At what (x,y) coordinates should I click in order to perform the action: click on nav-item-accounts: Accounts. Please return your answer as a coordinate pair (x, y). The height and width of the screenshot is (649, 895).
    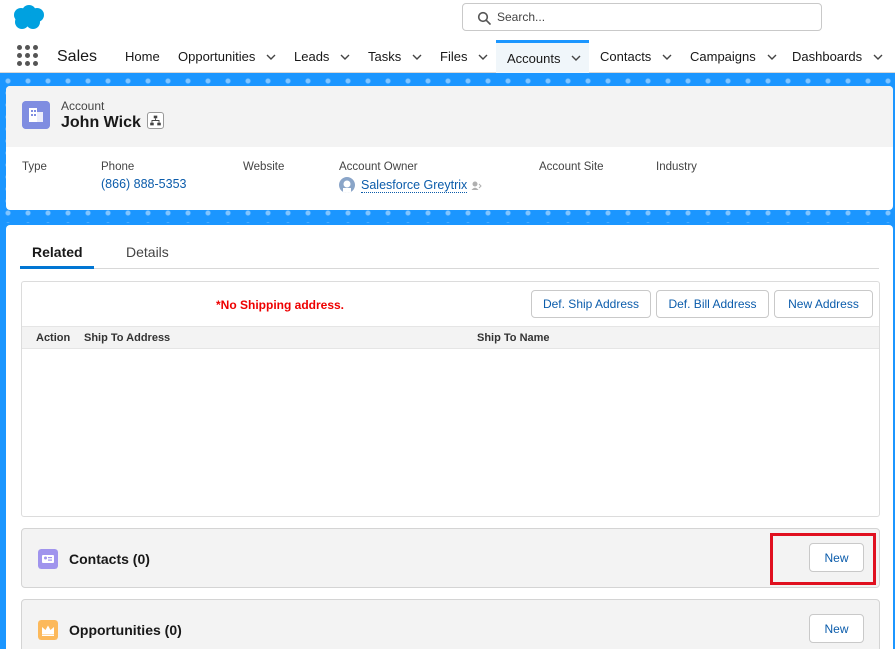
    Looking at the image, I should click on (542, 56).